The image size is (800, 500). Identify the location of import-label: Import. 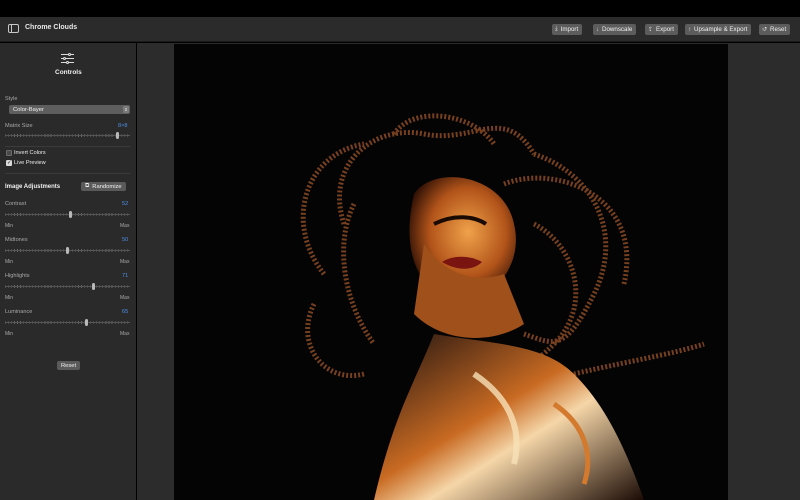
(569, 29).